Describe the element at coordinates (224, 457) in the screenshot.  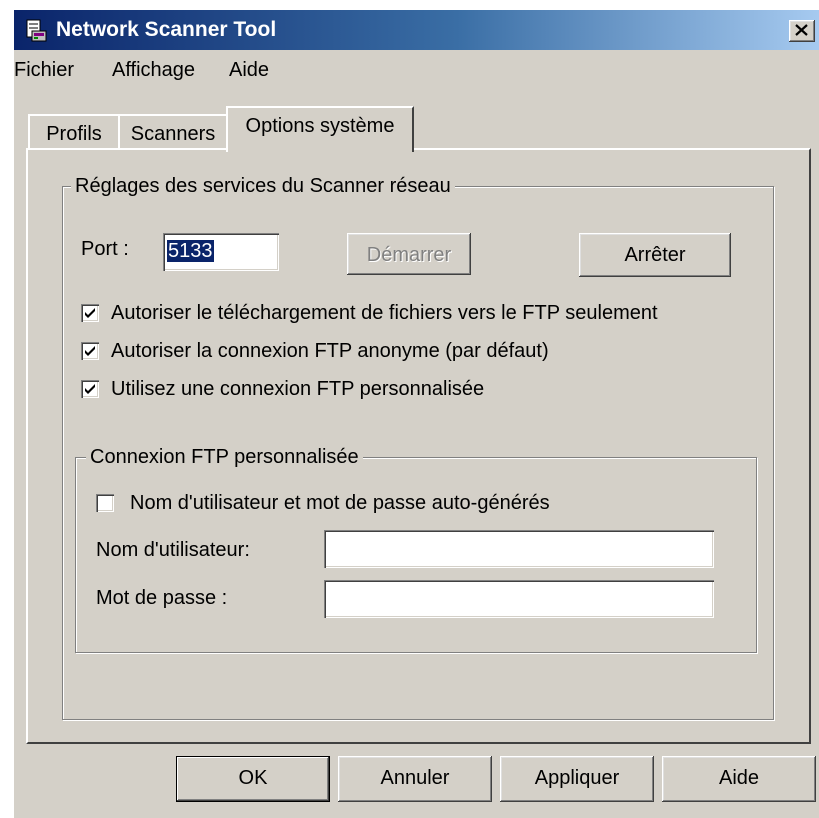
I see `custom-ftp-legend: Connexion FTP personnalisée` at that location.